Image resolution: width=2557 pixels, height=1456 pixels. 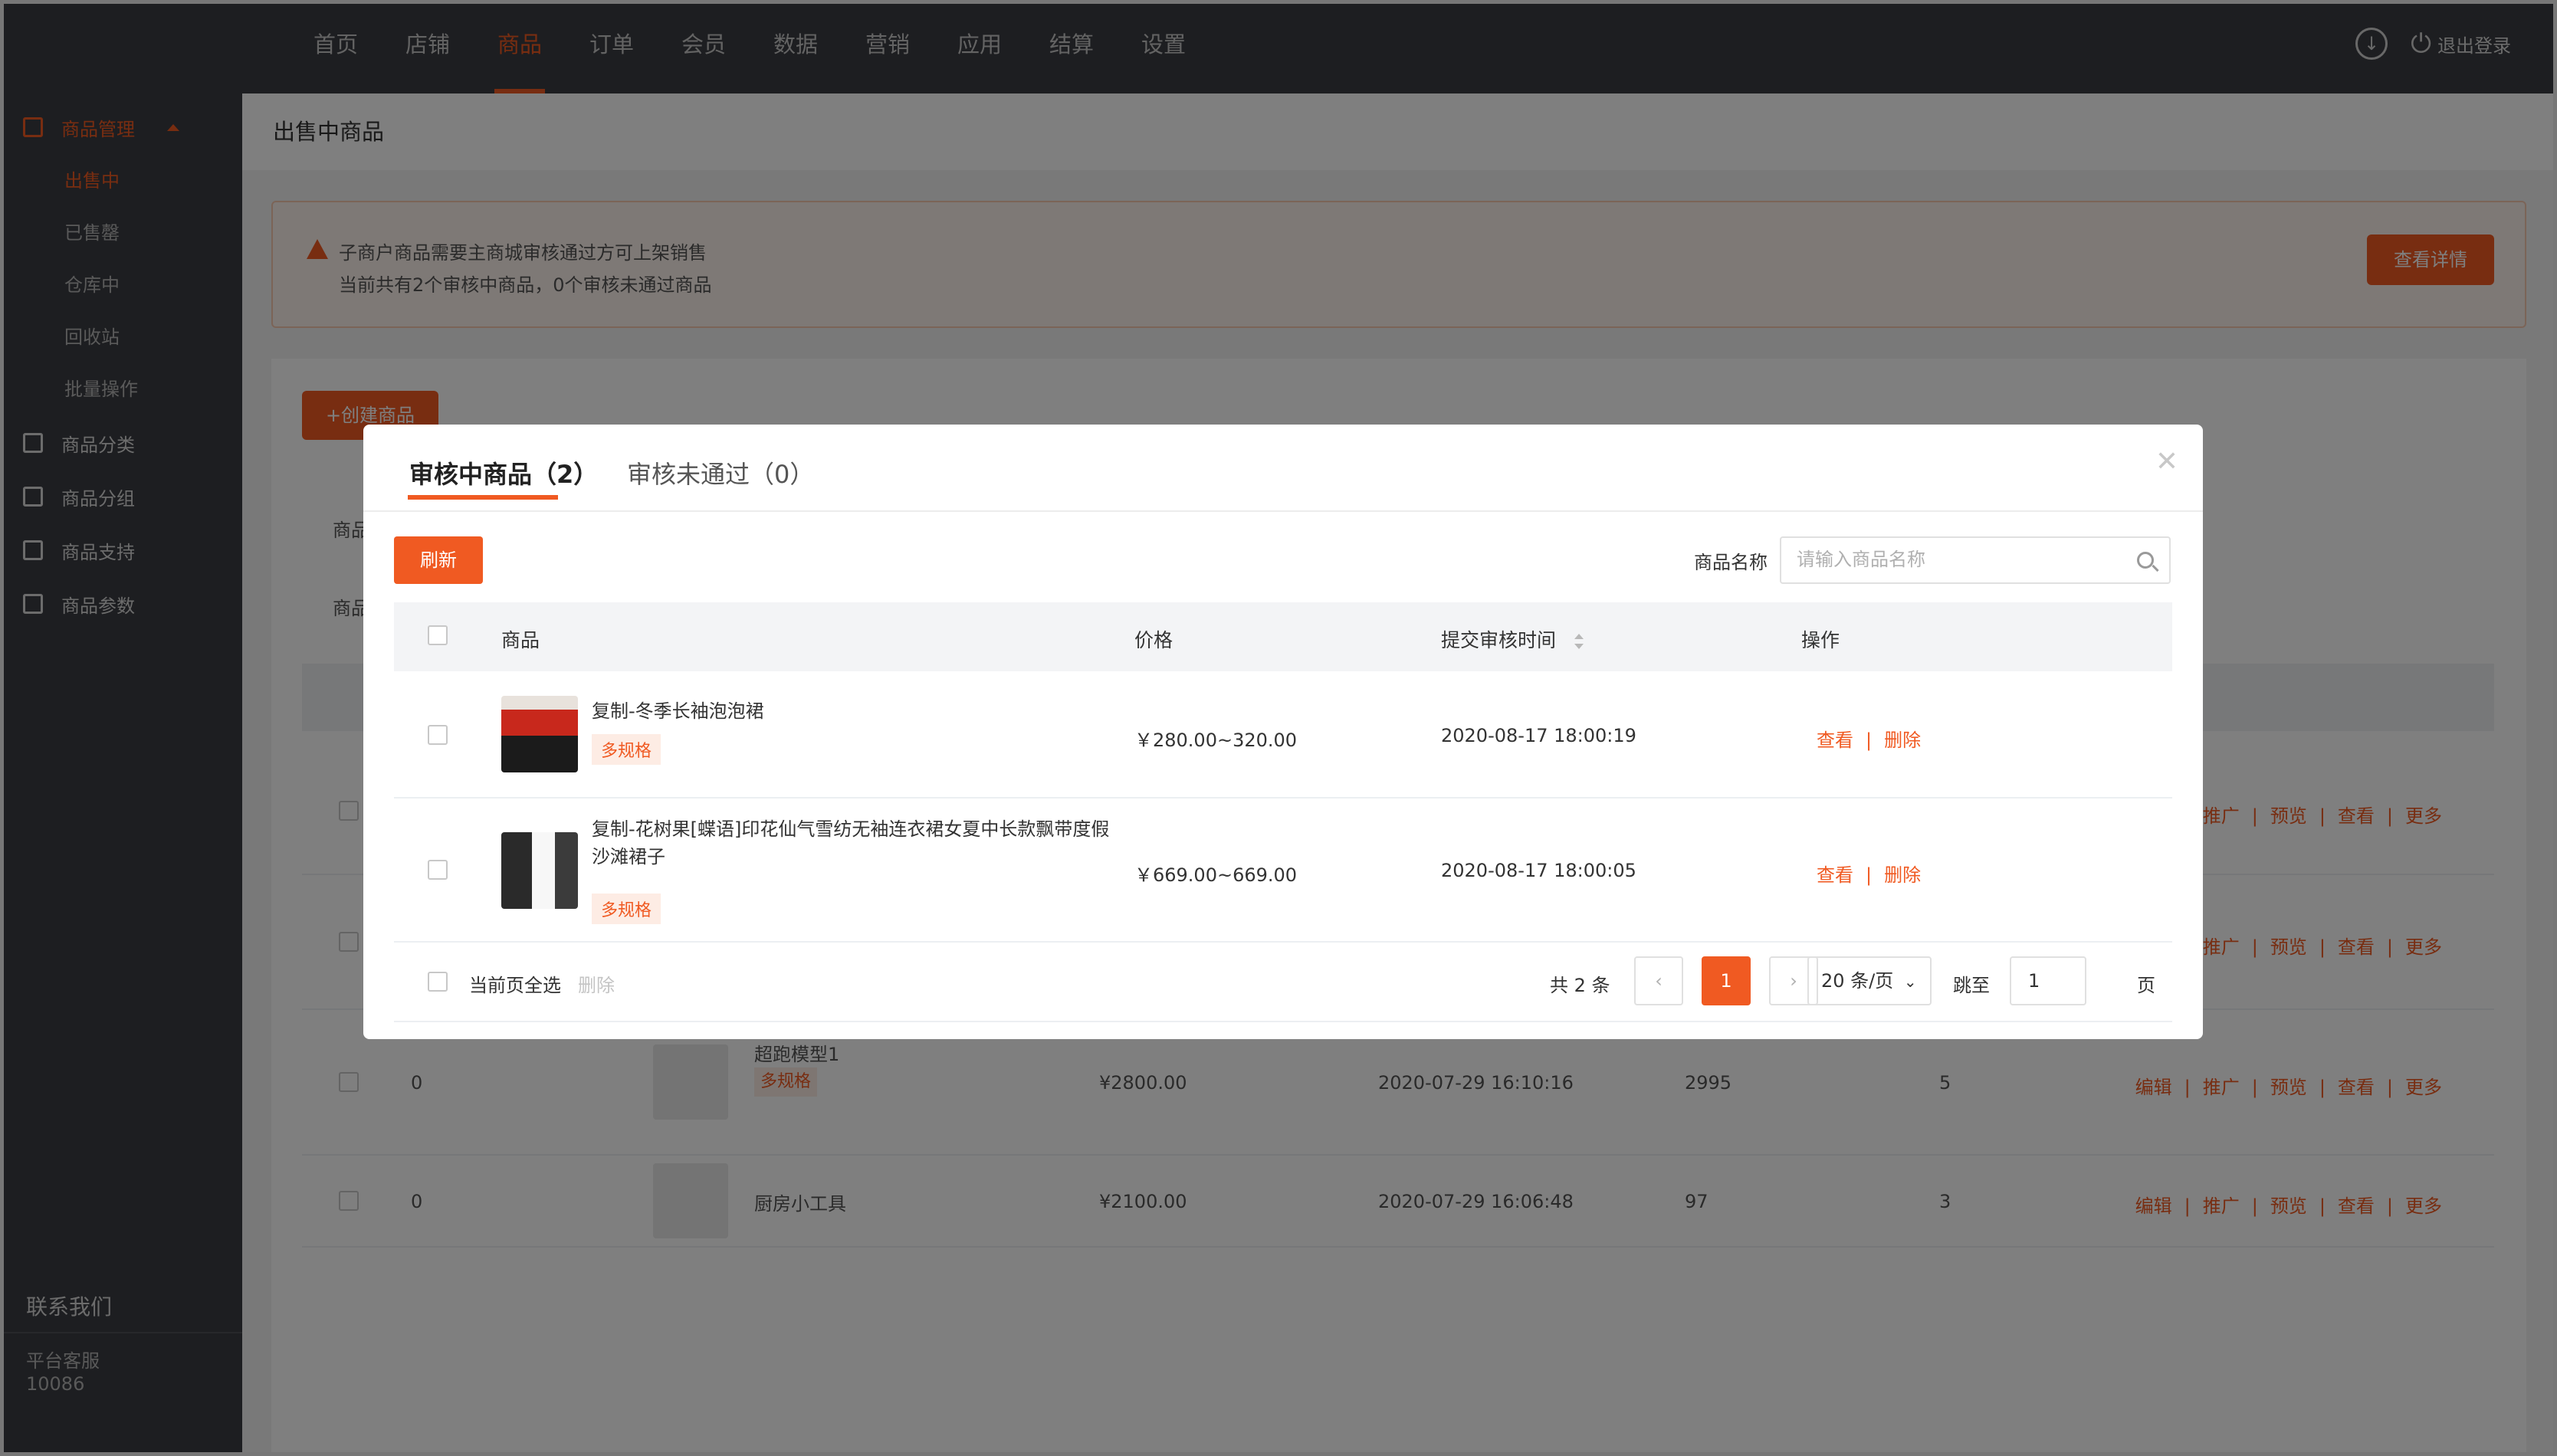 I want to click on select-page-checkbox, so click(x=438, y=982).